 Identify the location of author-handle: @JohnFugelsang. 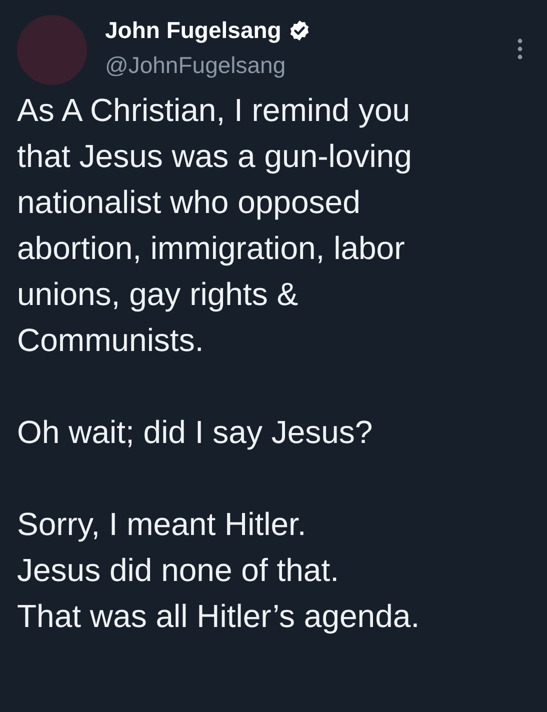
(208, 65).